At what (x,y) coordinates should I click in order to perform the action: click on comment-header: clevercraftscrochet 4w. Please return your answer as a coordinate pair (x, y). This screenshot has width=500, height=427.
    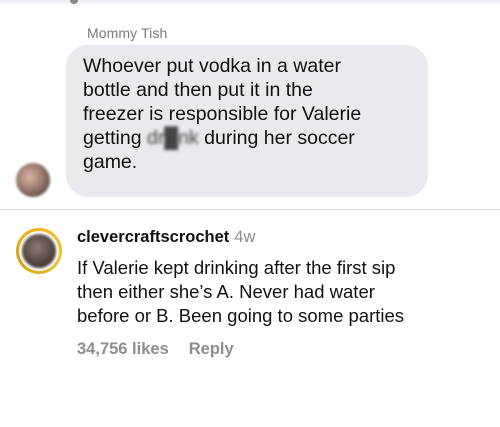
    Looking at the image, I should click on (166, 237).